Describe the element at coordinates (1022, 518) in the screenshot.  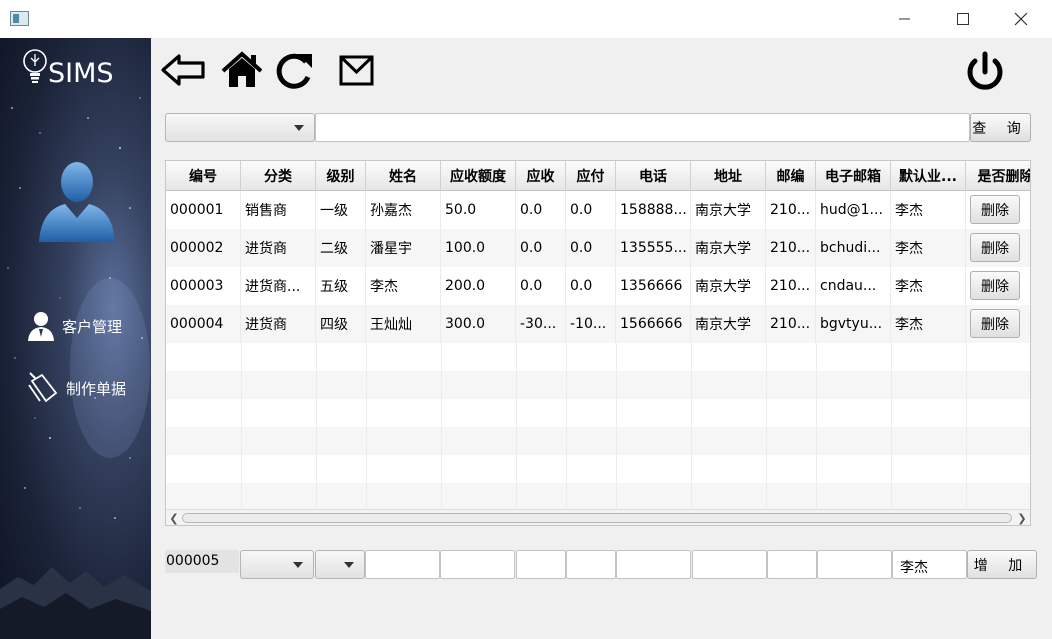
I see `scroll-right-icon: ❯` at that location.